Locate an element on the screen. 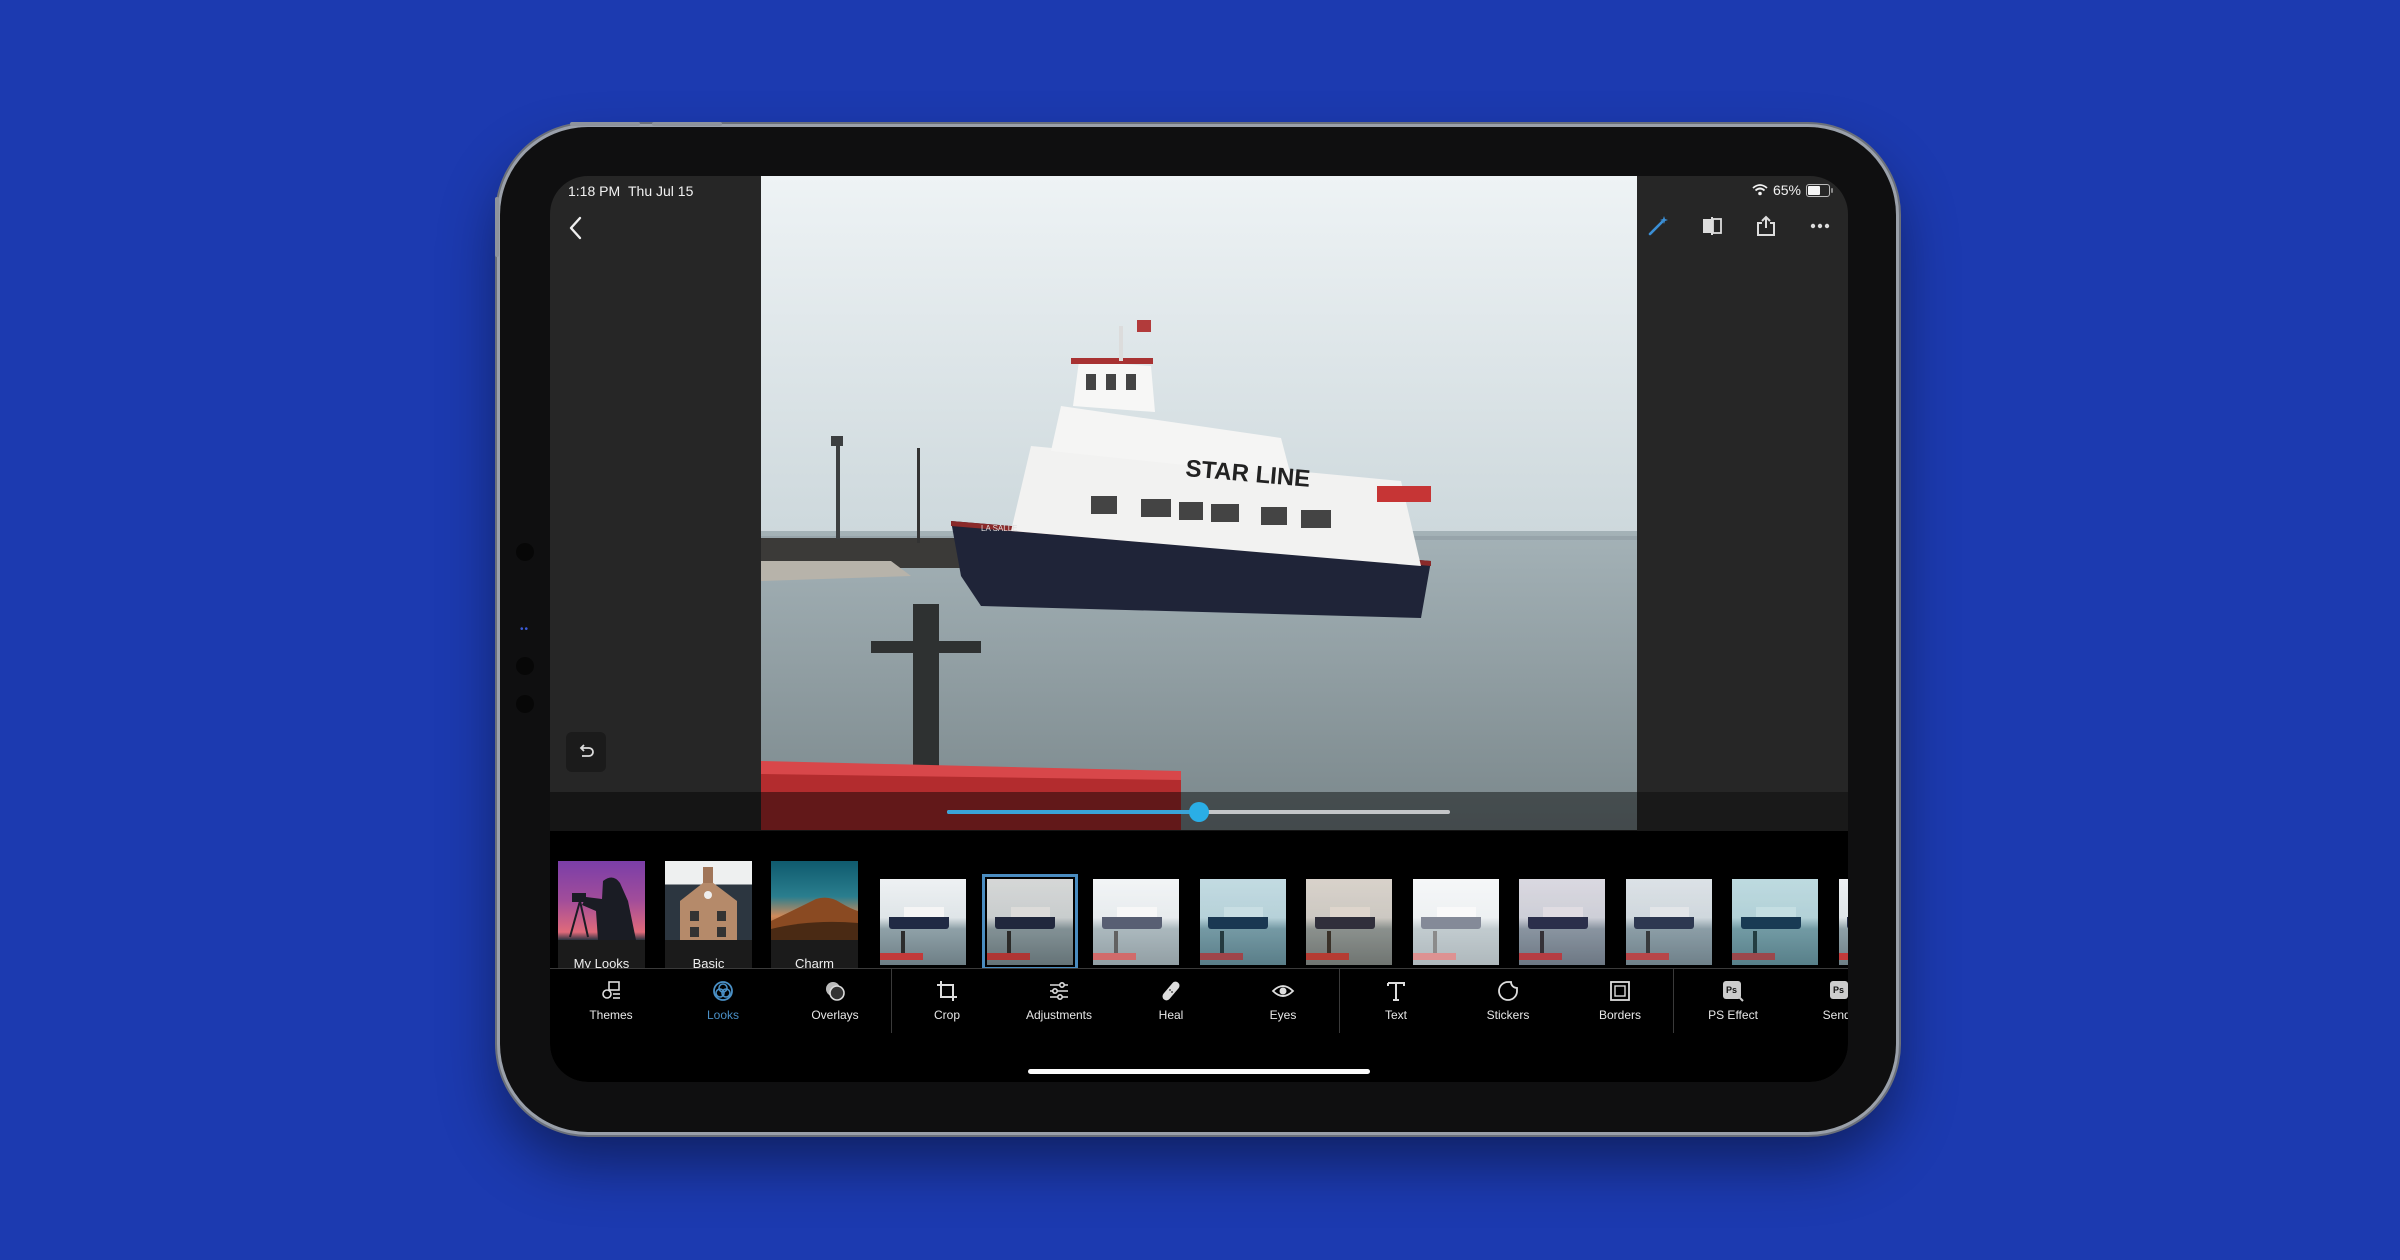 The image size is (2400, 1260). tool-label: Heal is located at coordinates (1171, 1015).